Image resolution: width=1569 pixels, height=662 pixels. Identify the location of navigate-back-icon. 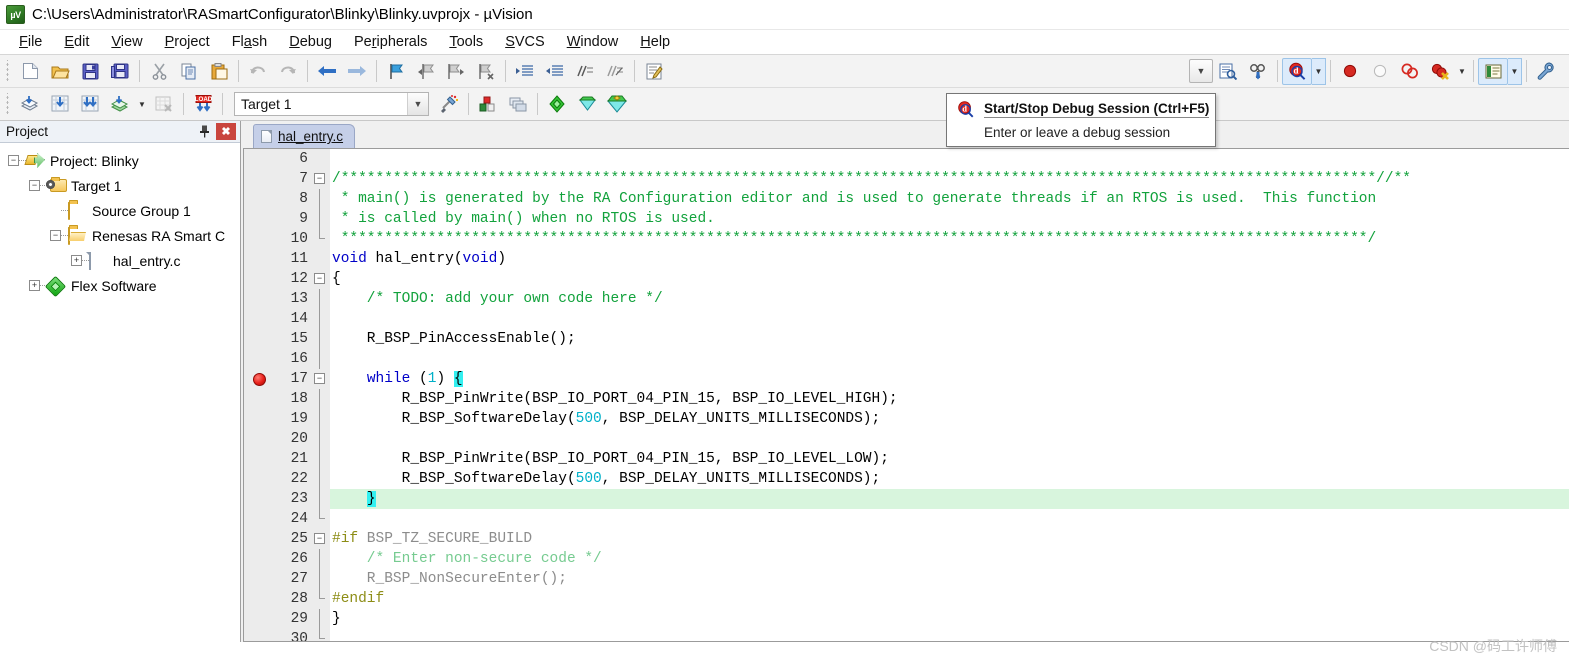
(327, 71).